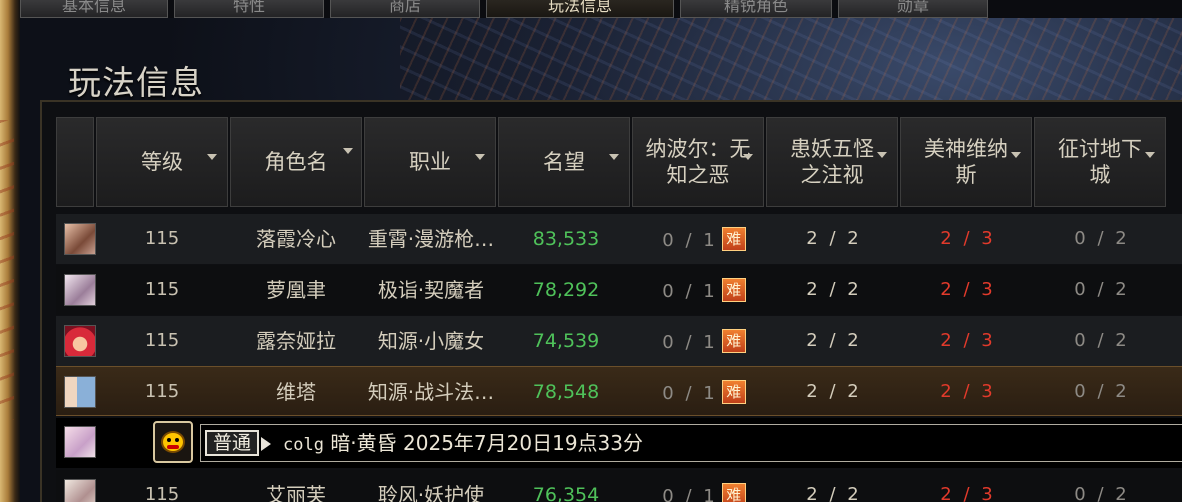 Image resolution: width=1182 pixels, height=502 pixels. I want to click on chat-channel-button: 普通, so click(232, 443).